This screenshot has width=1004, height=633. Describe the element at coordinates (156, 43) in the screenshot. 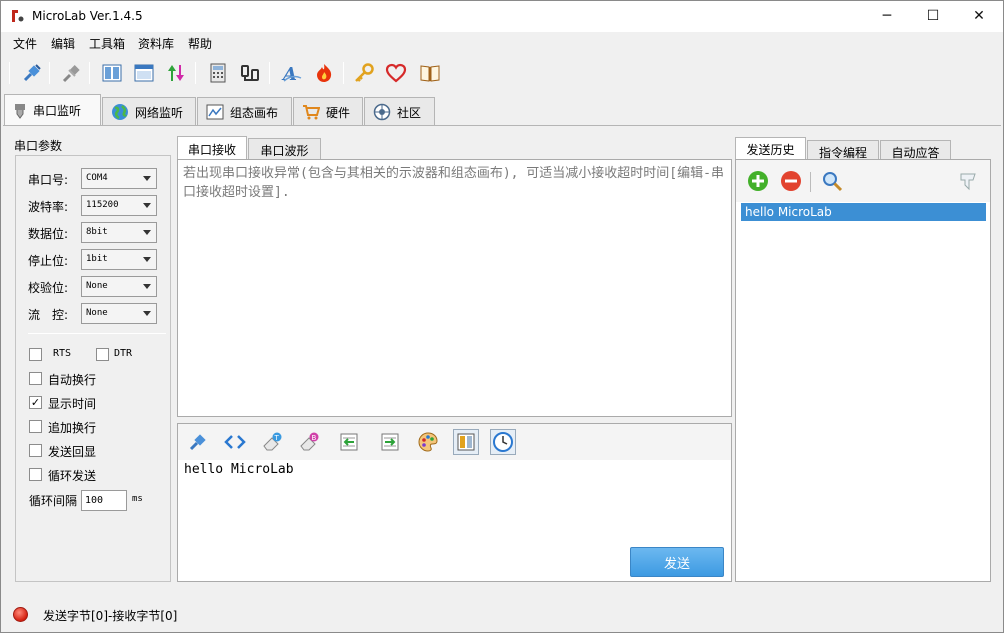

I see `menu-library: 资料库` at that location.